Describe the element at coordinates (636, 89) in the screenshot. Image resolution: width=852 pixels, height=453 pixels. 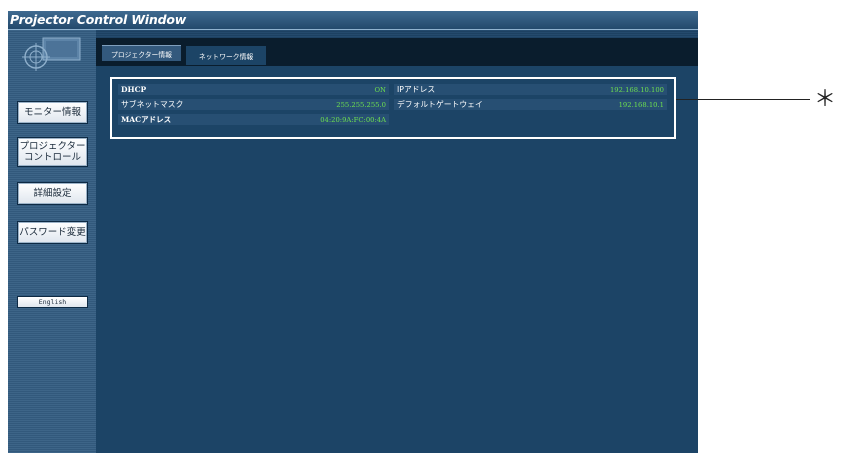
I see `ip-address-value: 192.168.10.100` at that location.